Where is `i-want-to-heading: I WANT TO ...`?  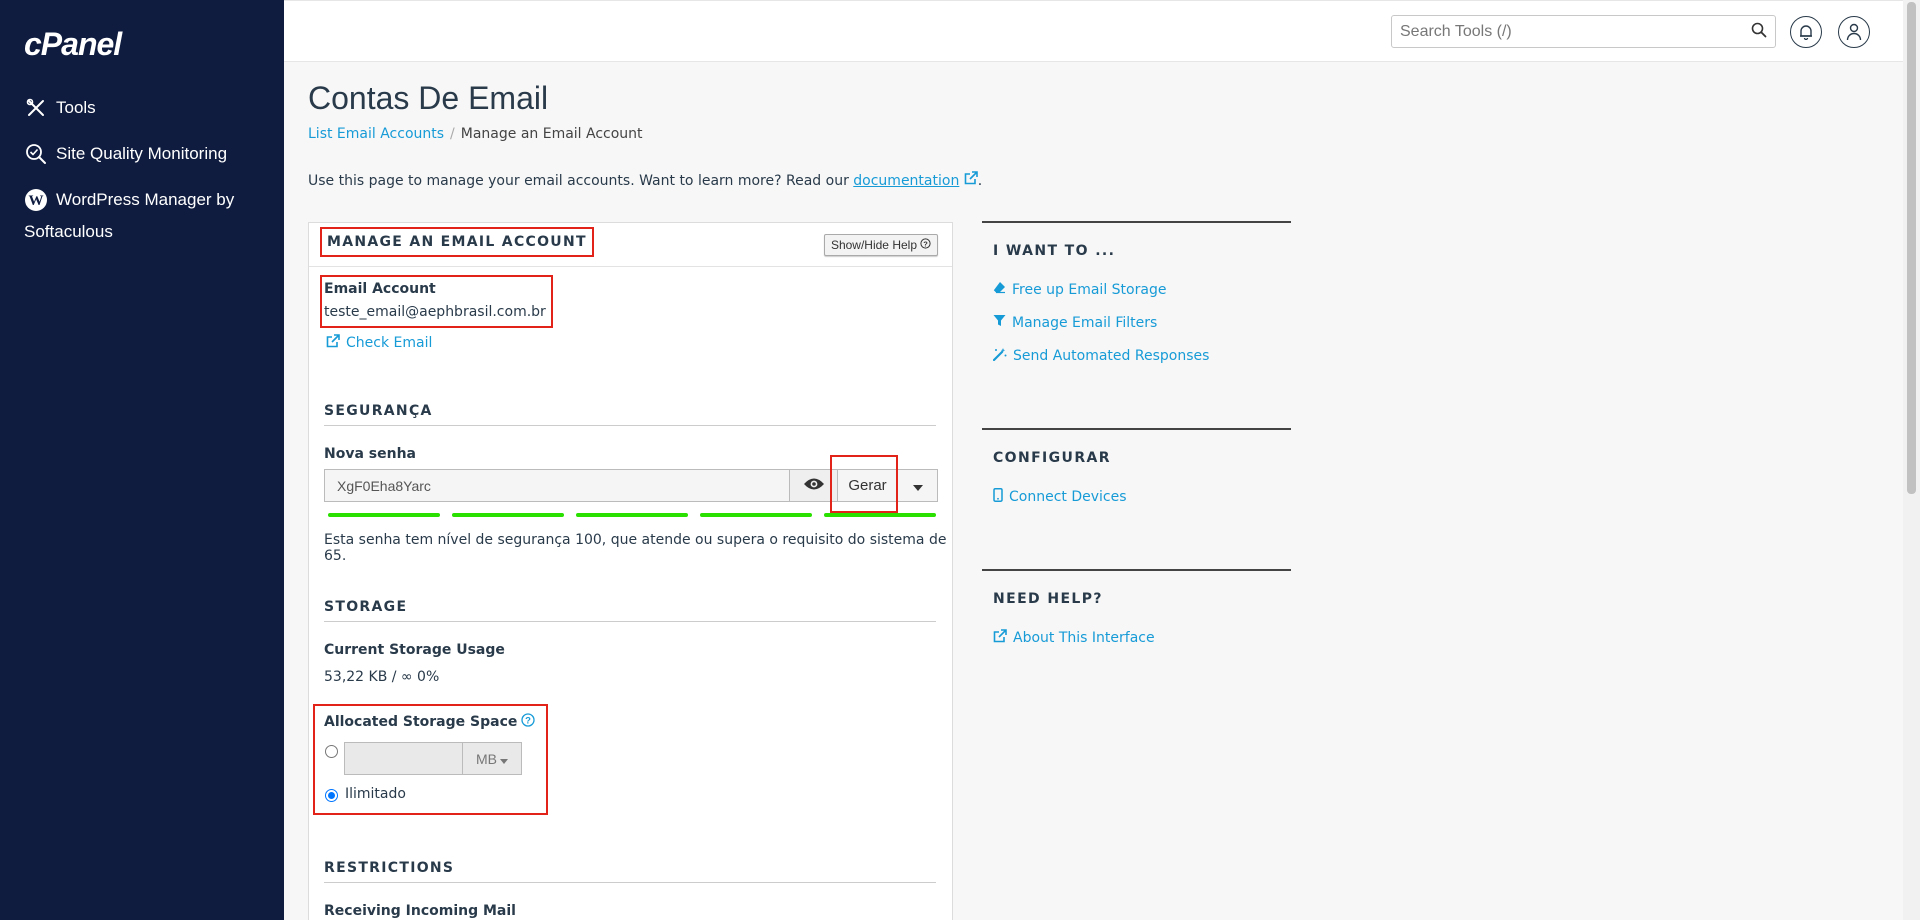 i-want-to-heading: I WANT TO ... is located at coordinates (1054, 251).